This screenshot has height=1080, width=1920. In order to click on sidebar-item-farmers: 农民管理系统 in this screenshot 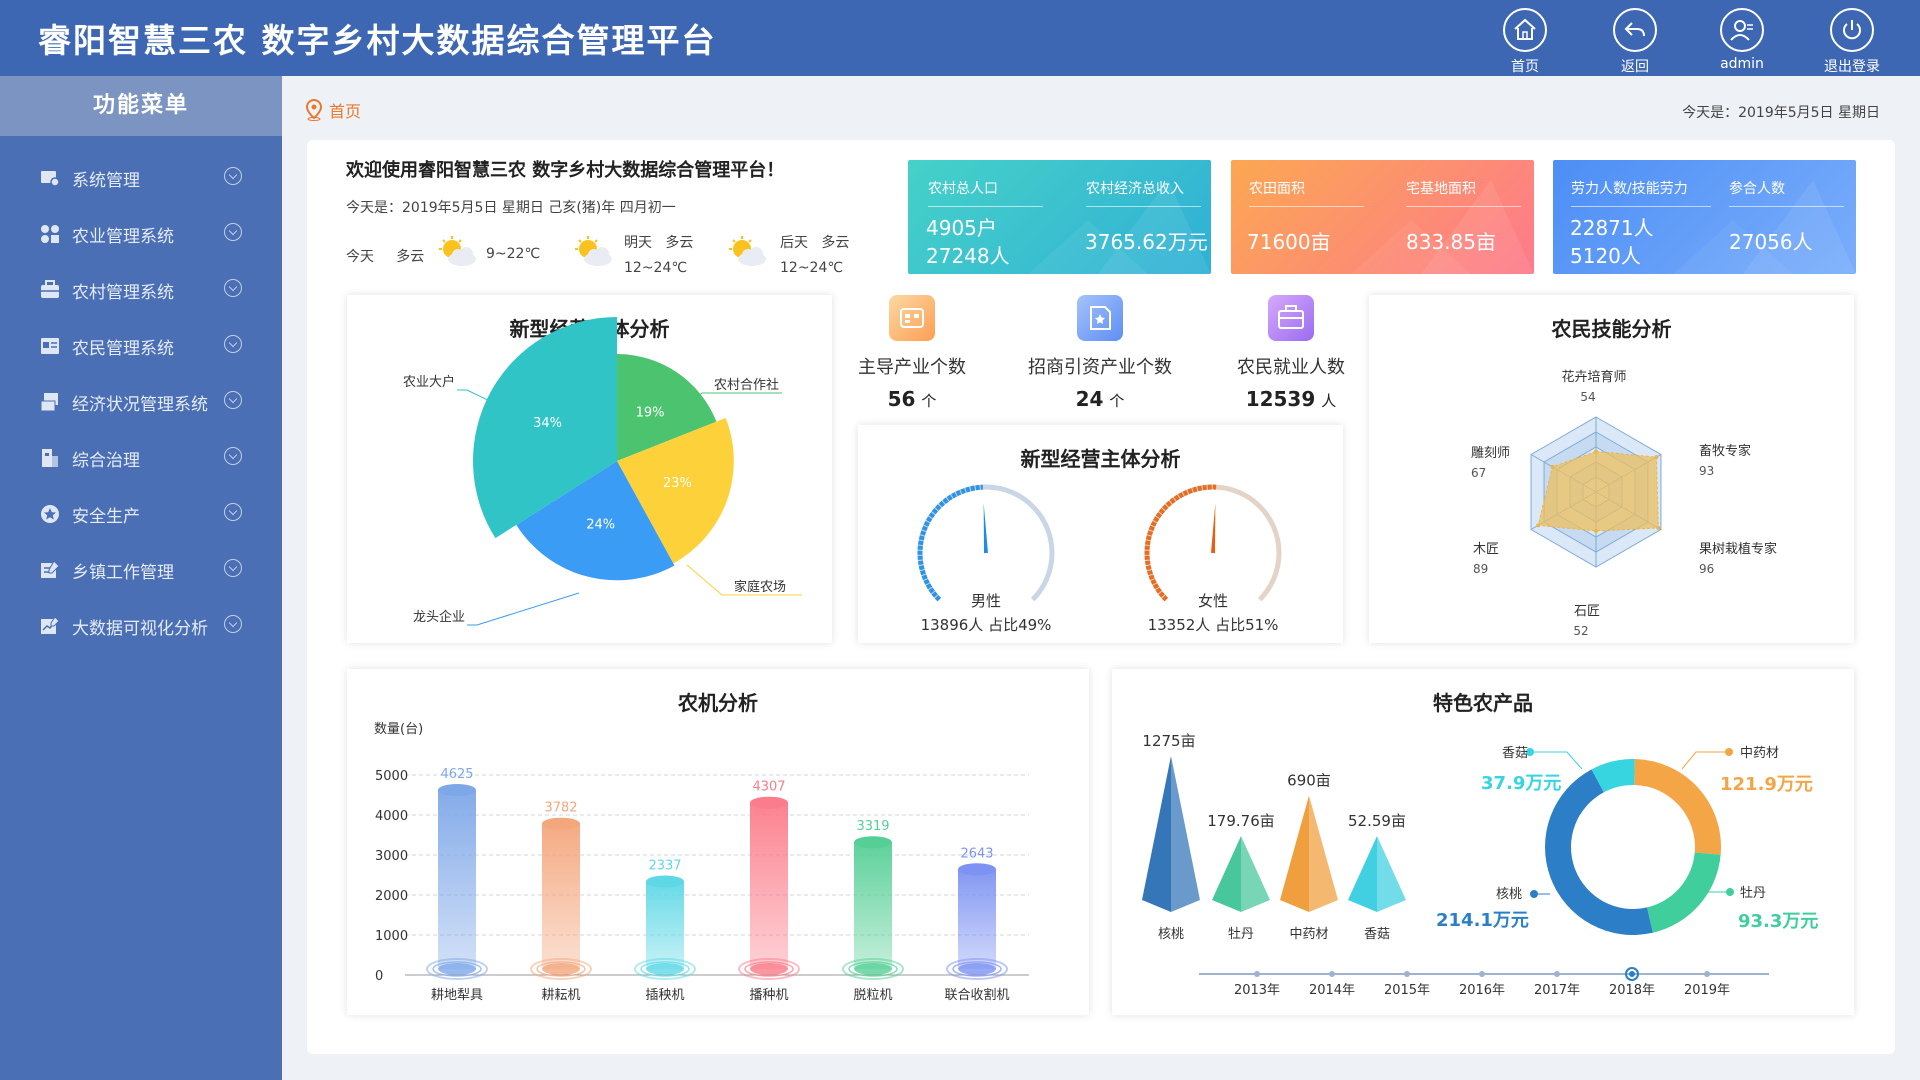, I will do `click(141, 346)`.